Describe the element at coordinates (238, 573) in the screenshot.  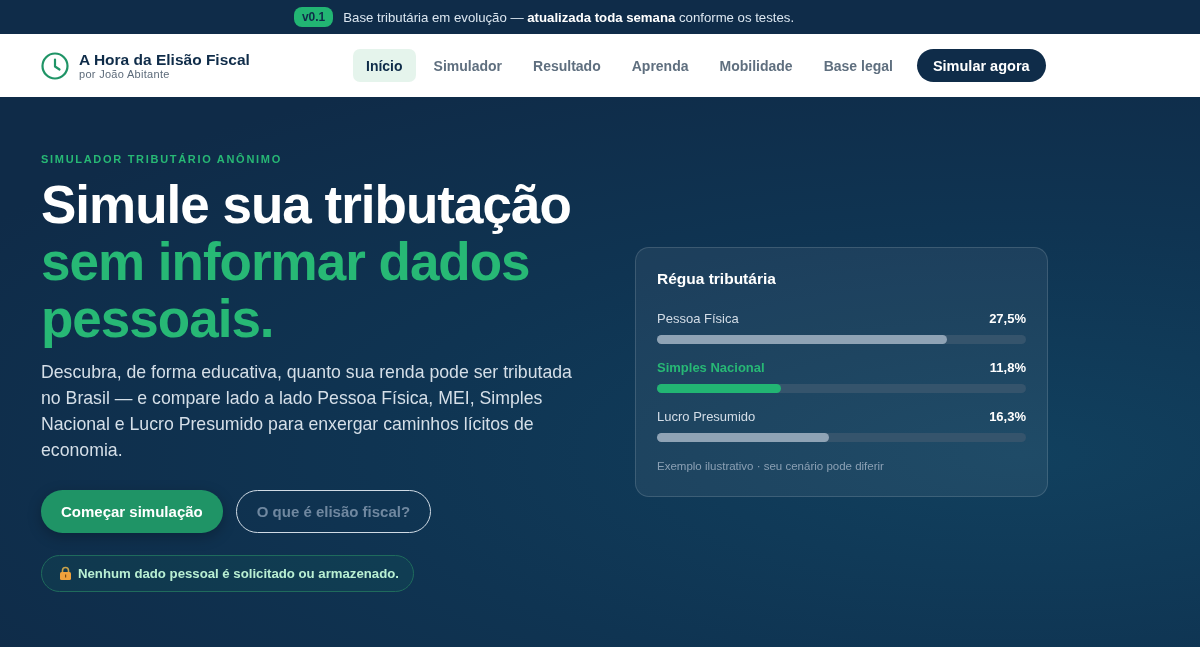
I see `privacy-text: Nenhum dado pessoal é solicitado ou armazenado.` at that location.